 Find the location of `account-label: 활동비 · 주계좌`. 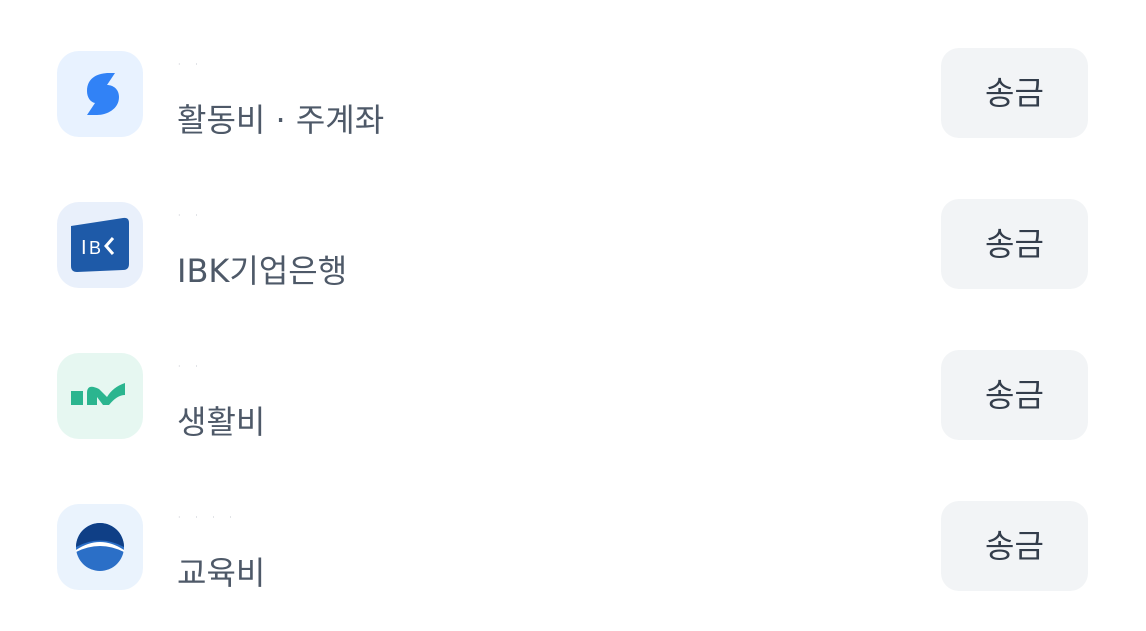

account-label: 활동비 · 주계좌 is located at coordinates (281, 120).